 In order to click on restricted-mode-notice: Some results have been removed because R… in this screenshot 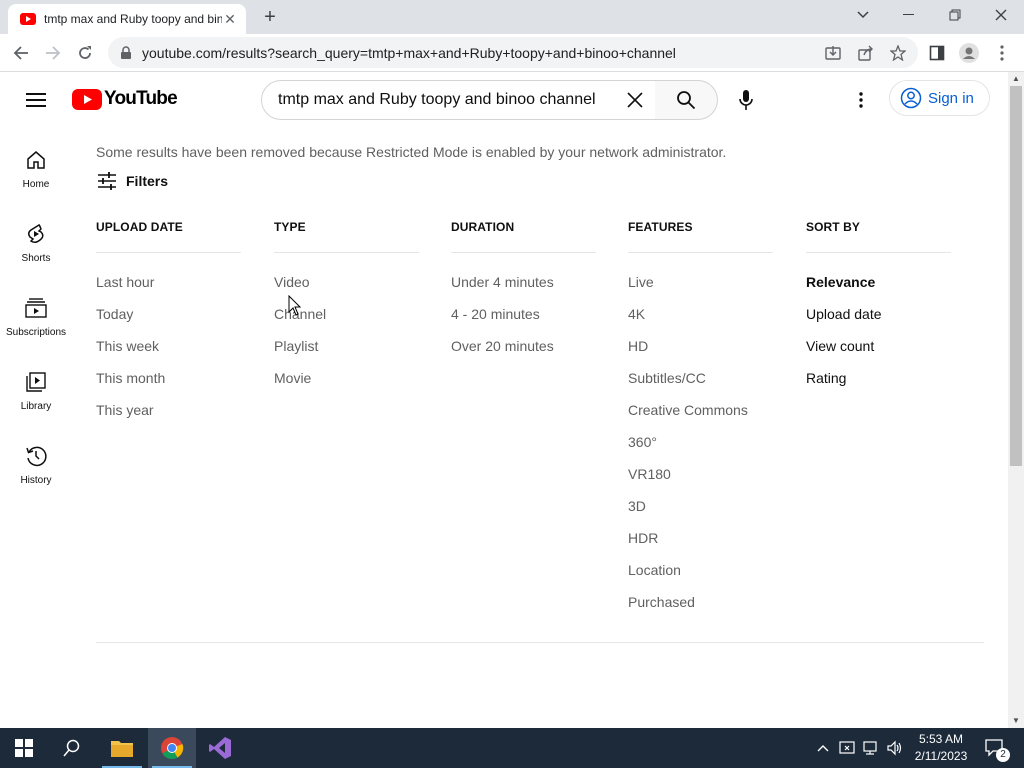, I will do `click(411, 152)`.